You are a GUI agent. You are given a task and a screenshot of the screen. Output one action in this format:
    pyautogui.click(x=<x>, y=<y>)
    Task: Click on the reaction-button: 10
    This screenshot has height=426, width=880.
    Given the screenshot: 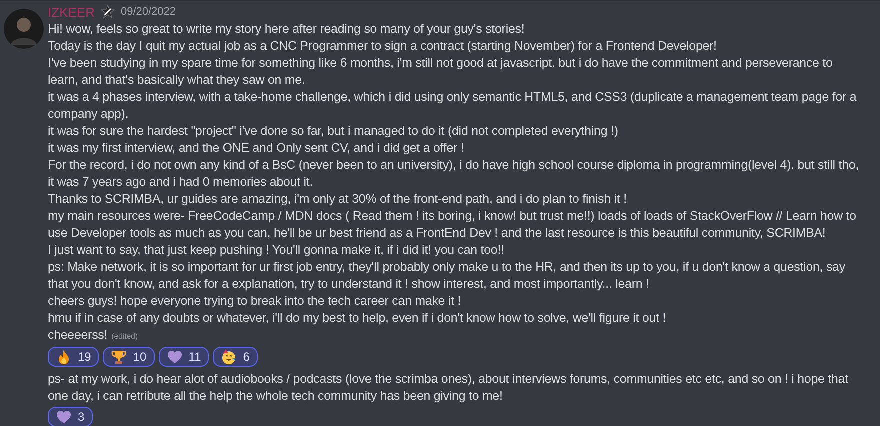 What is the action you would take?
    pyautogui.click(x=129, y=357)
    